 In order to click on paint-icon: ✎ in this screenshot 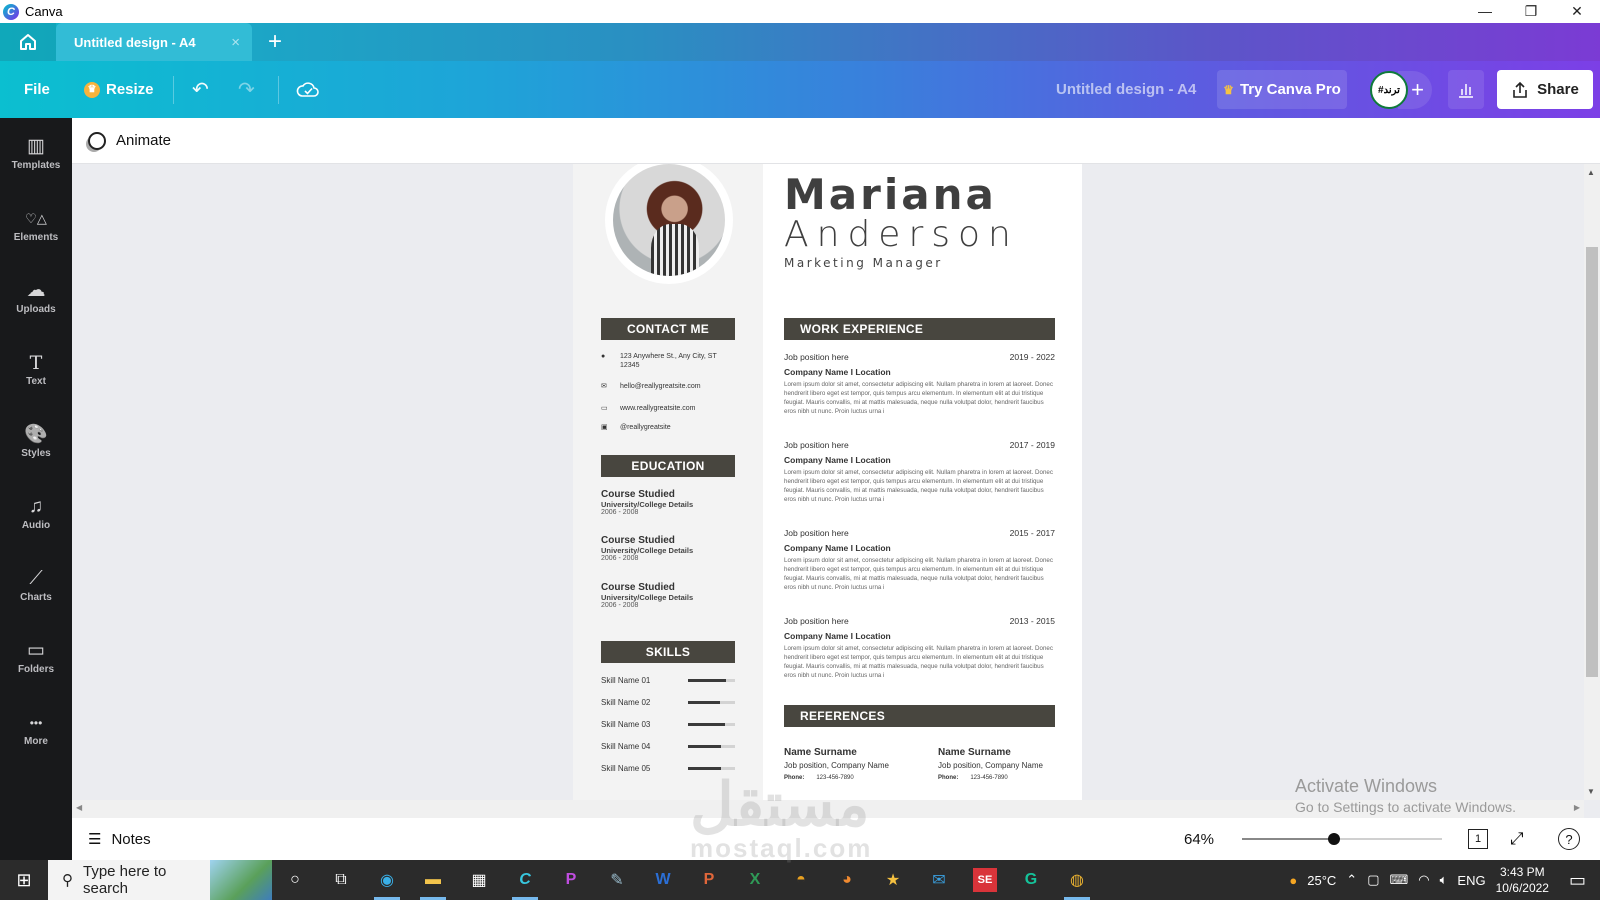, I will do `click(617, 880)`.